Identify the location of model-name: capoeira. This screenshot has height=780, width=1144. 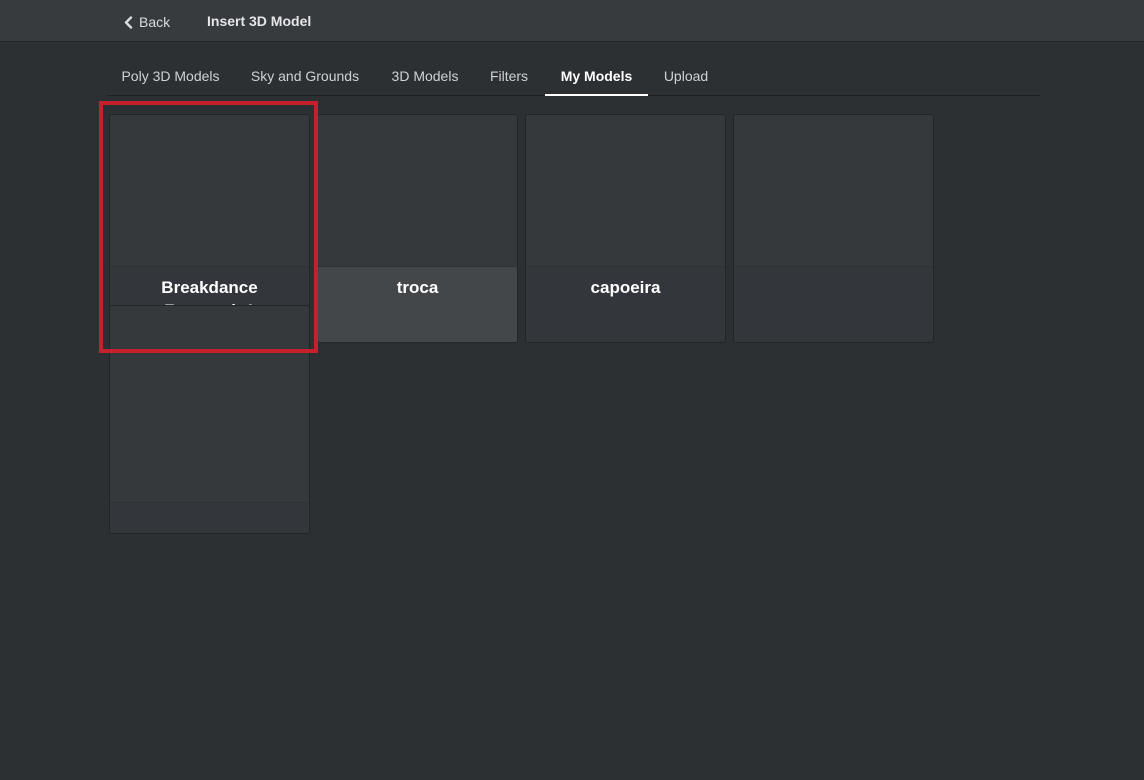
(625, 287).